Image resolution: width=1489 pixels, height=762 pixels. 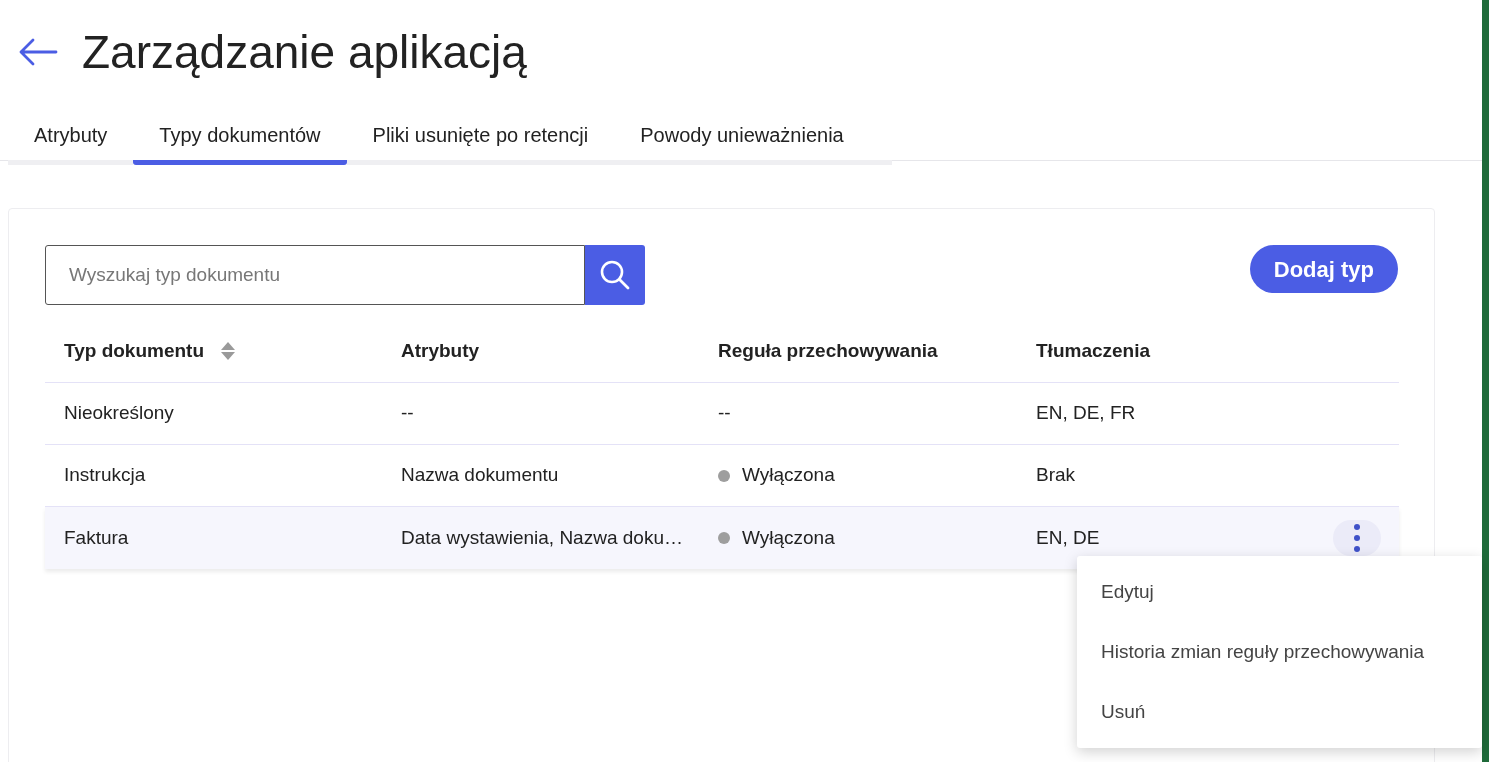 What do you see at coordinates (480, 137) in the screenshot?
I see `tab: Pliki usunięte po retencji` at bounding box center [480, 137].